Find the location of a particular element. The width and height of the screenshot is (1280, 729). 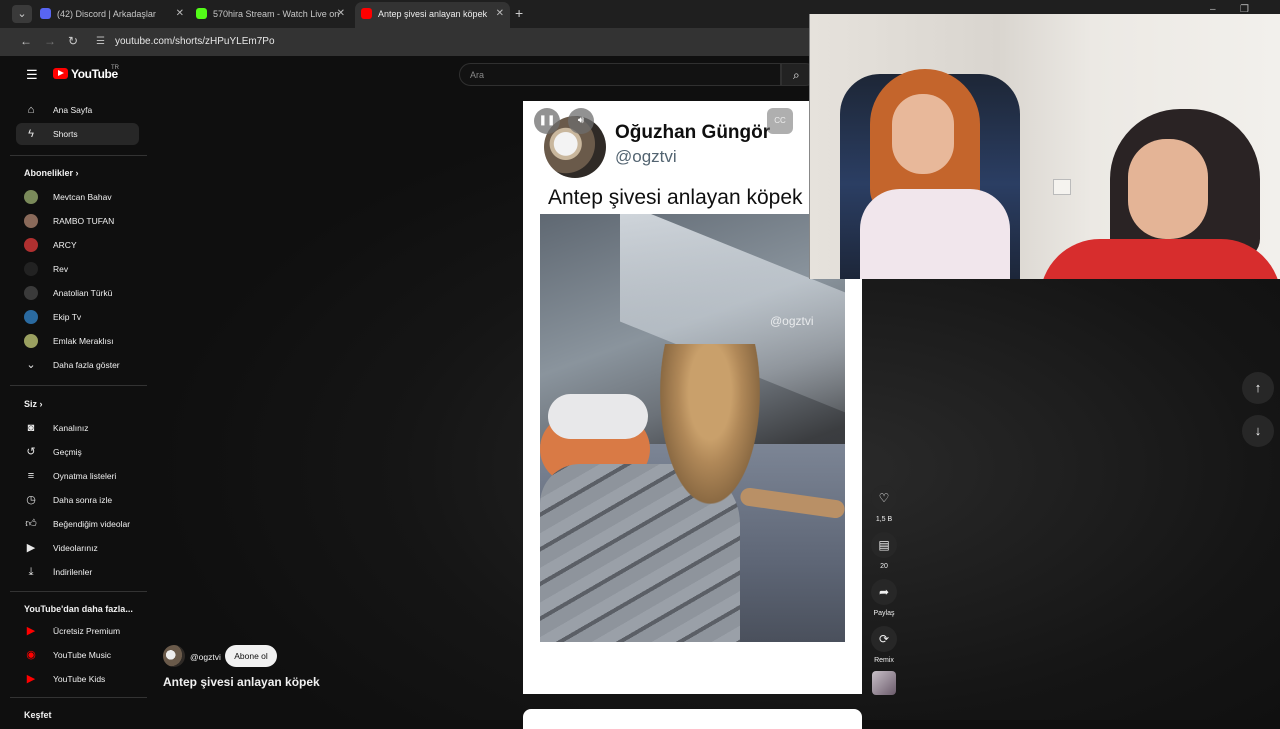

sidebar-item-subscription: Emlak Meraklısı is located at coordinates (77, 341).